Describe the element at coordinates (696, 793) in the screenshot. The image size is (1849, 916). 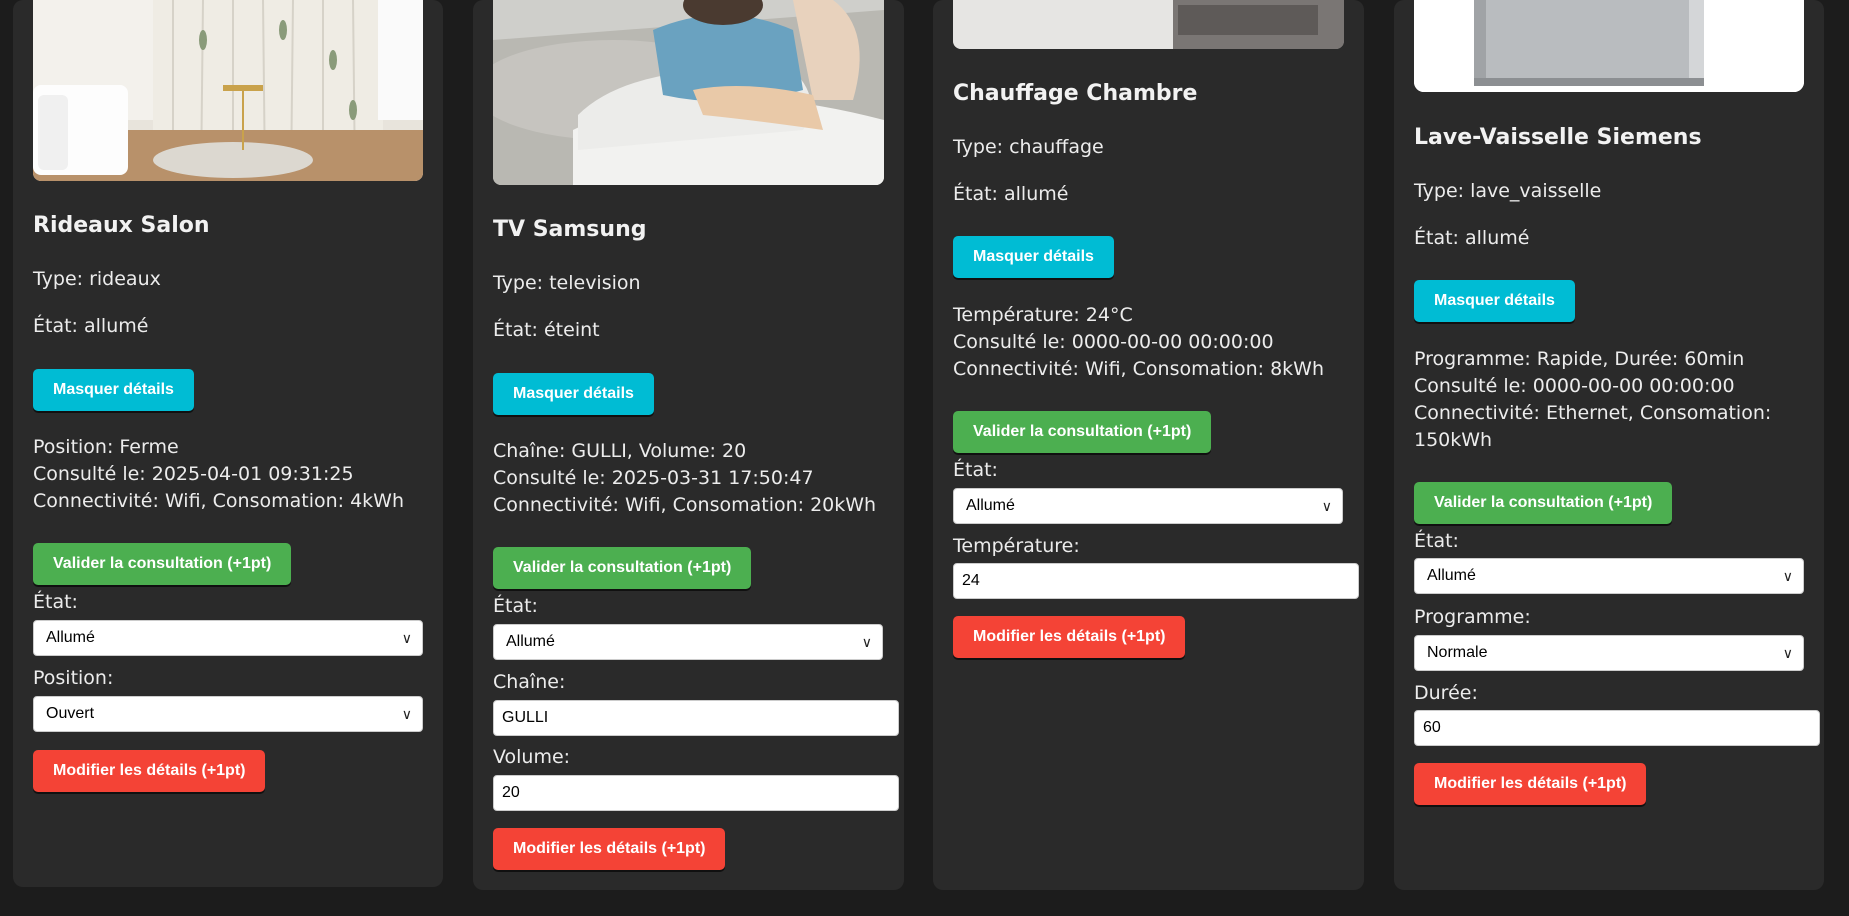
I see `volume-input: 20` at that location.